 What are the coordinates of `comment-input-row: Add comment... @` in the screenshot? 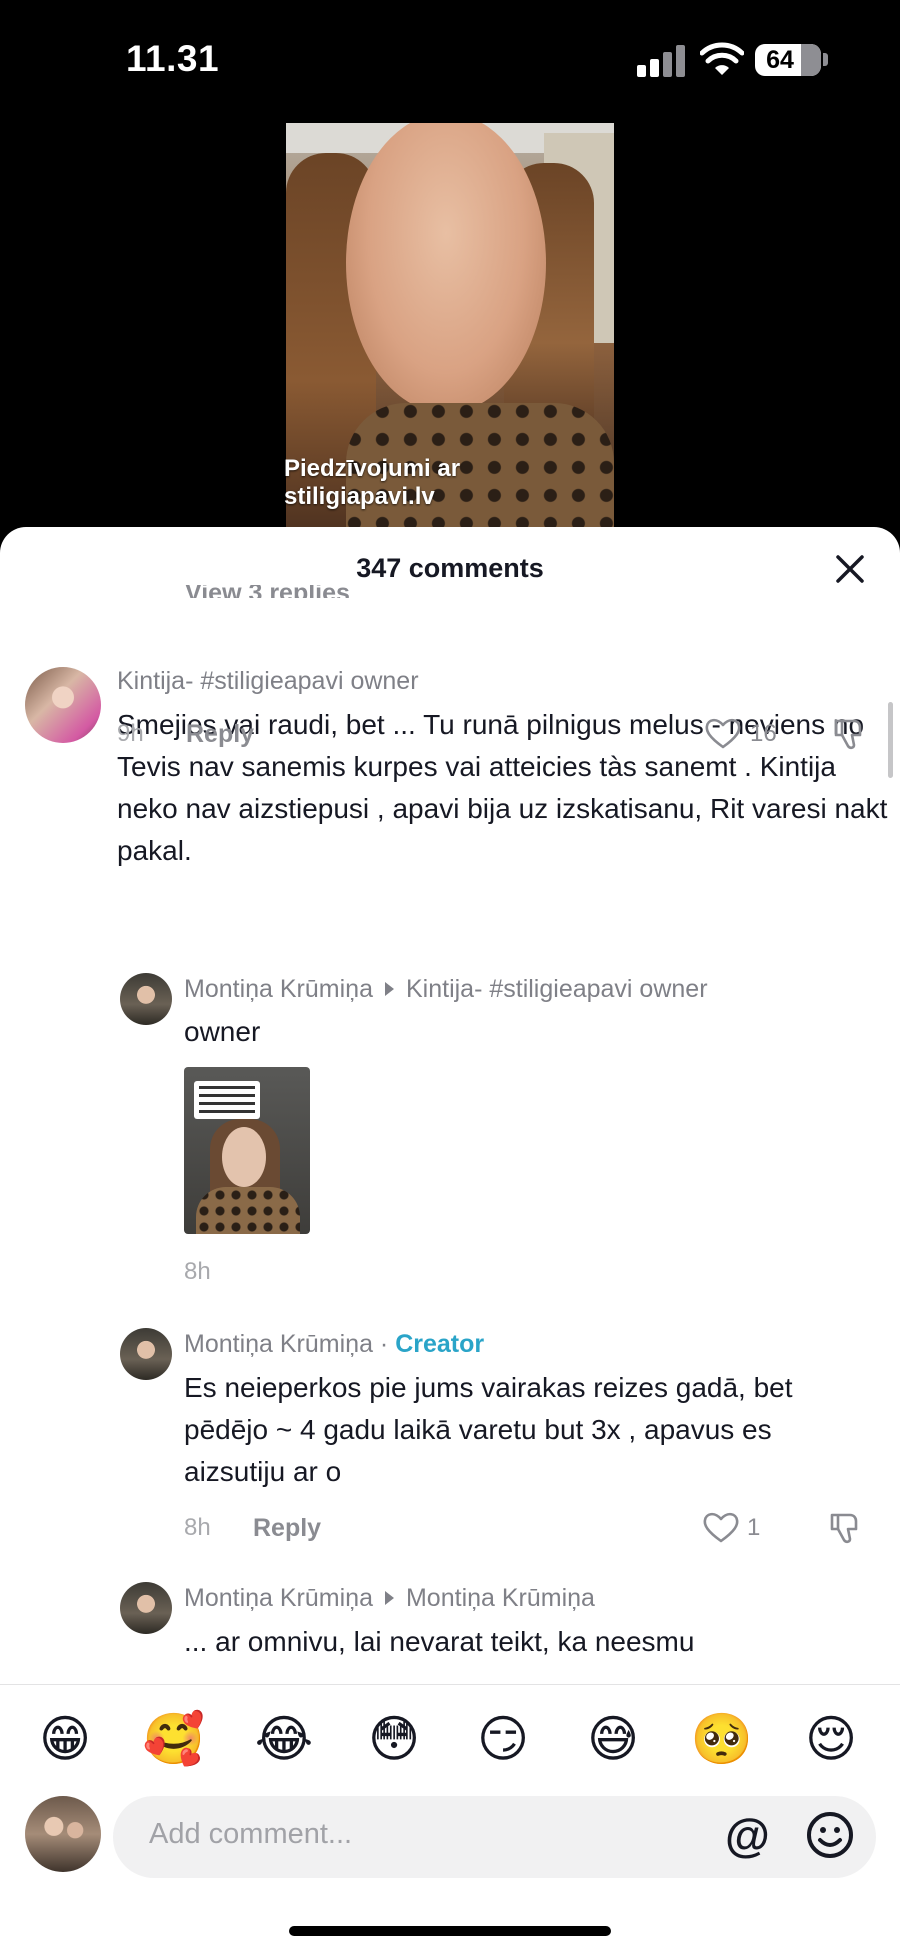 It's located at (450, 1873).